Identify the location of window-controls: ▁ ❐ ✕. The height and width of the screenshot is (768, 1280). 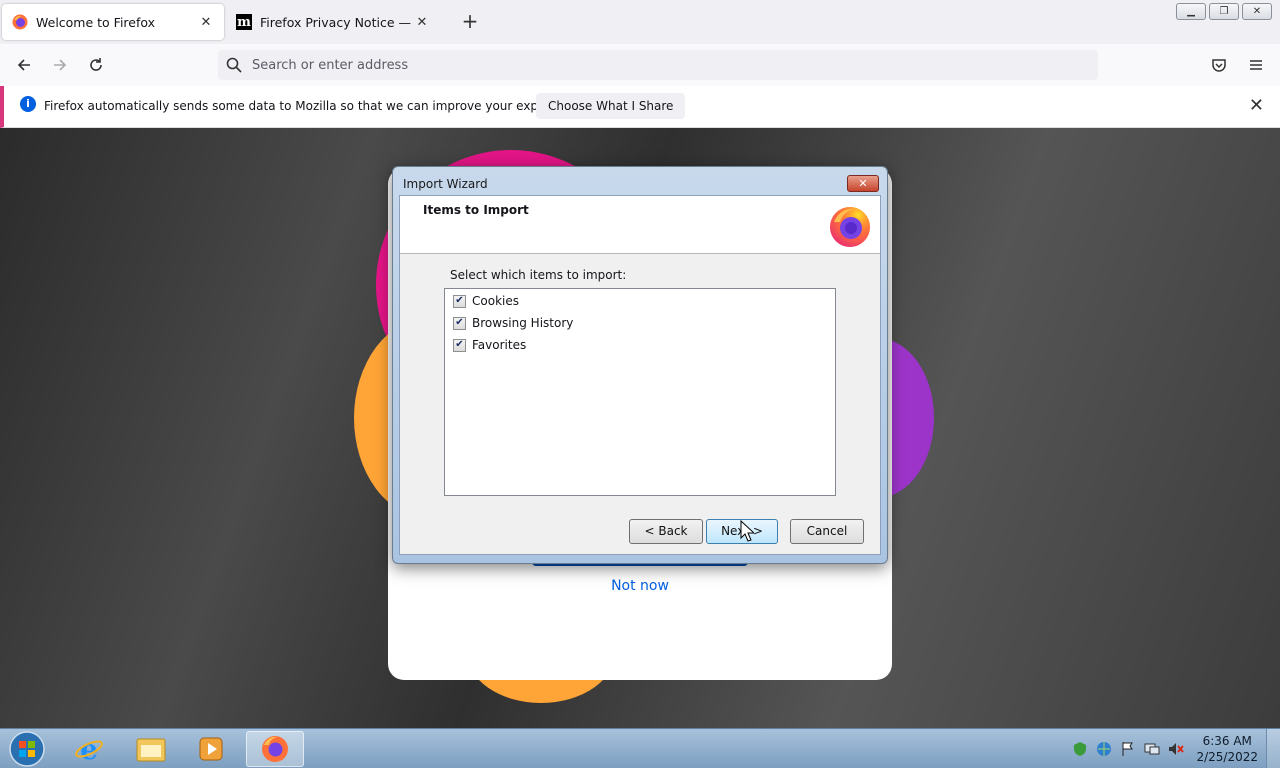
(1224, 11).